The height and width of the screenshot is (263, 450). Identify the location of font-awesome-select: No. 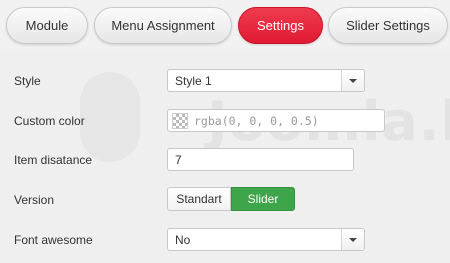
(266, 239).